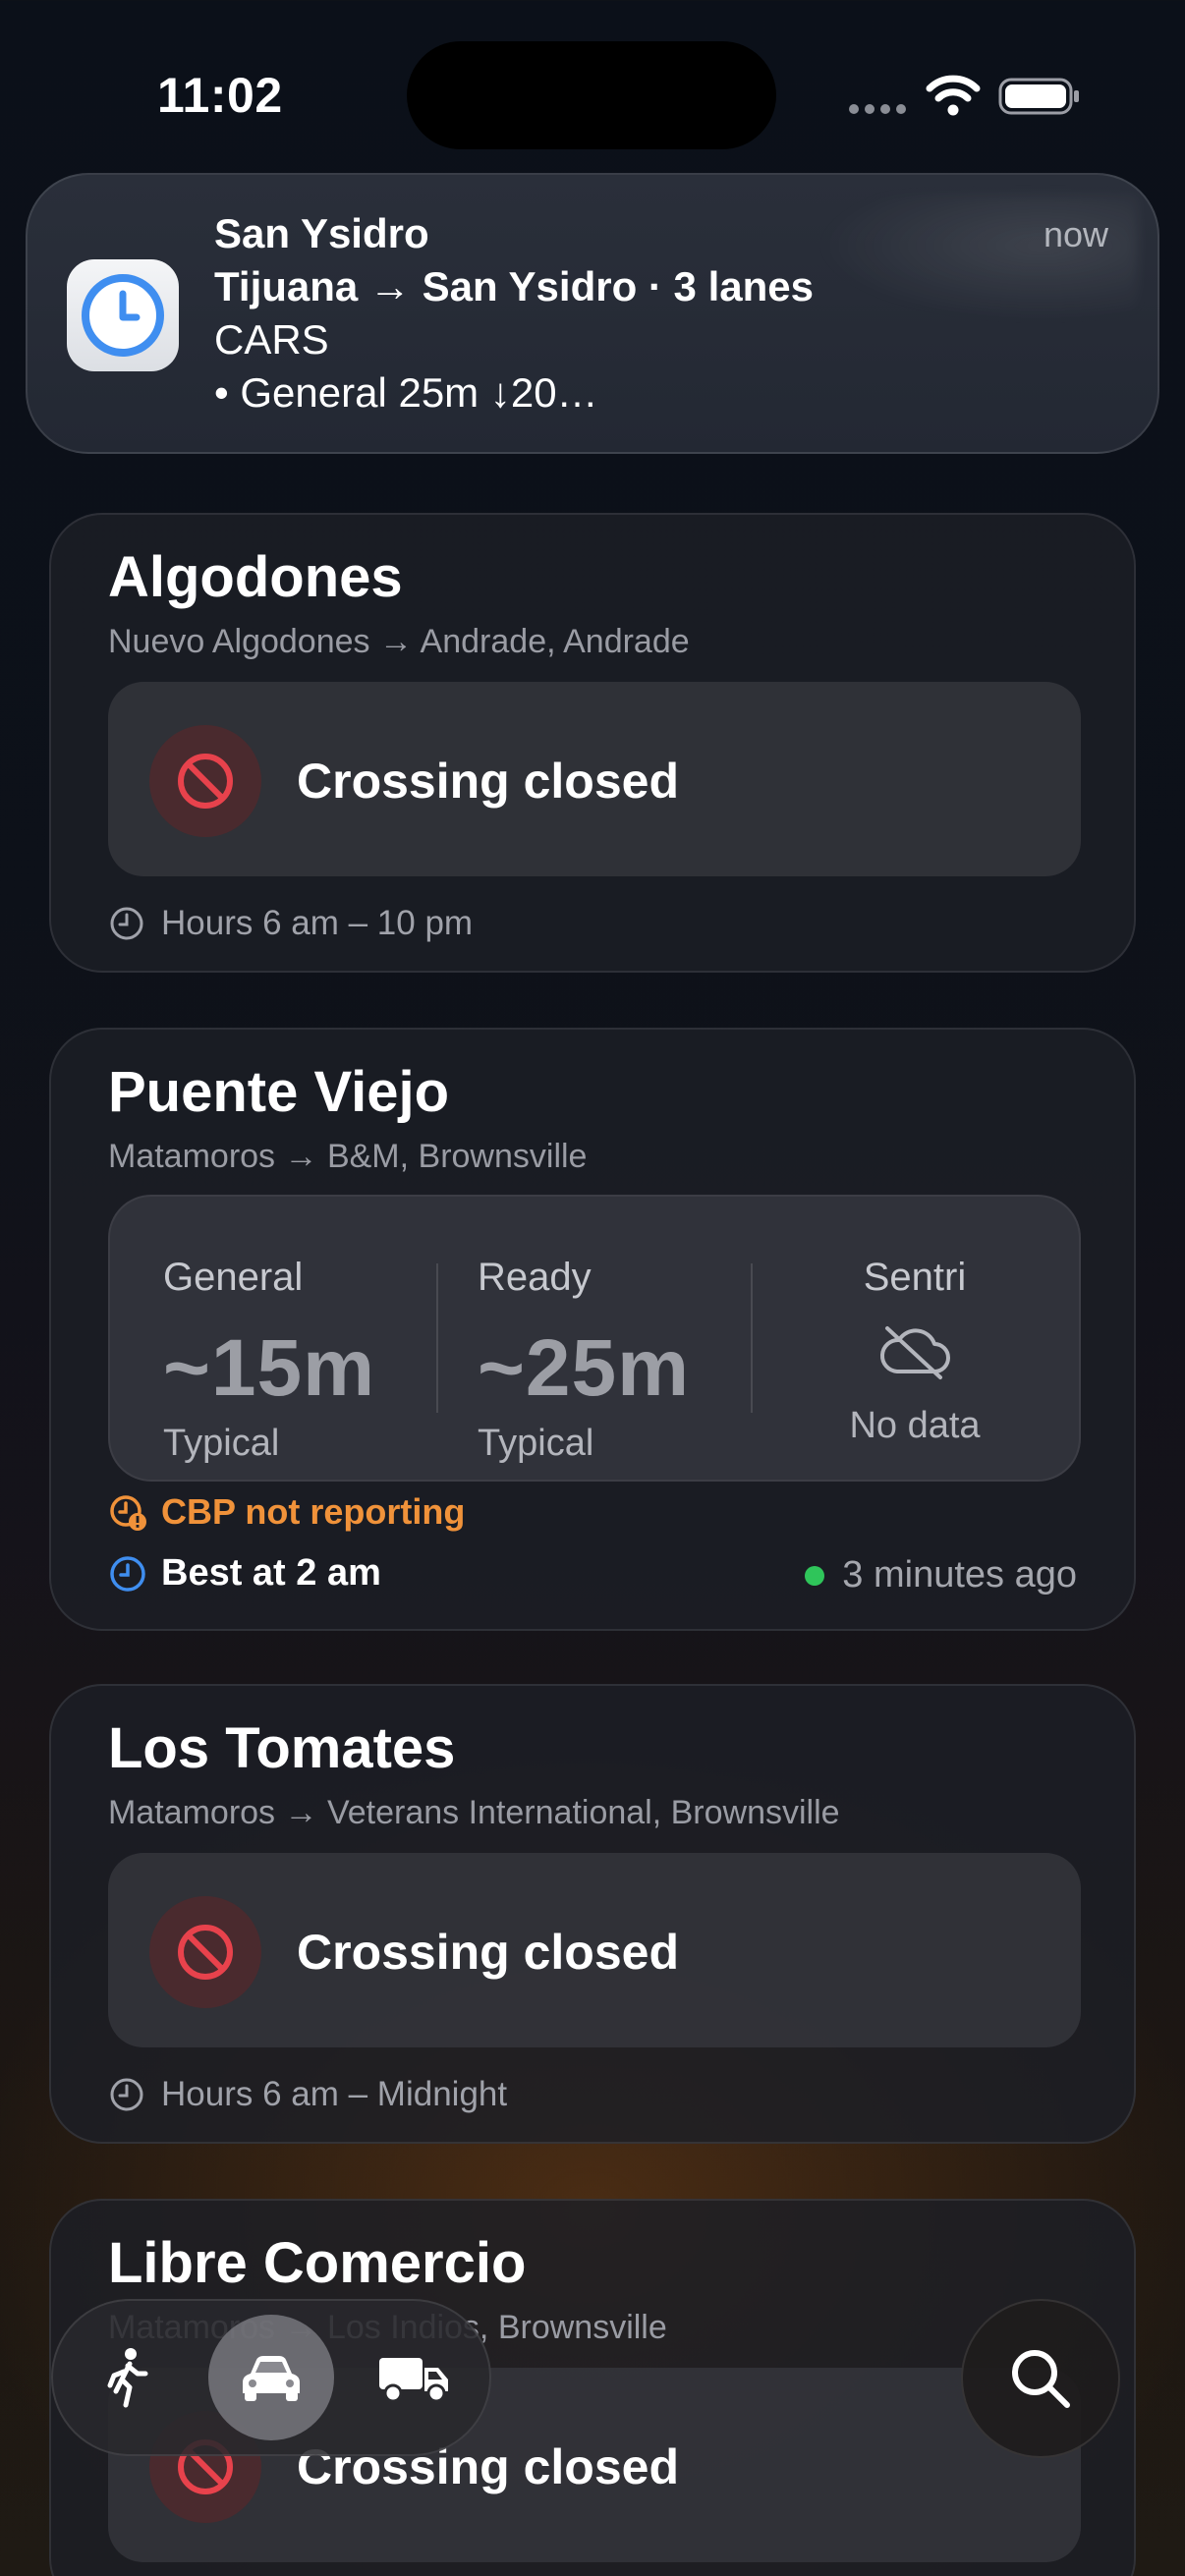 The height and width of the screenshot is (2576, 1185). What do you see at coordinates (1038, 96) in the screenshot?
I see `battery-icon` at bounding box center [1038, 96].